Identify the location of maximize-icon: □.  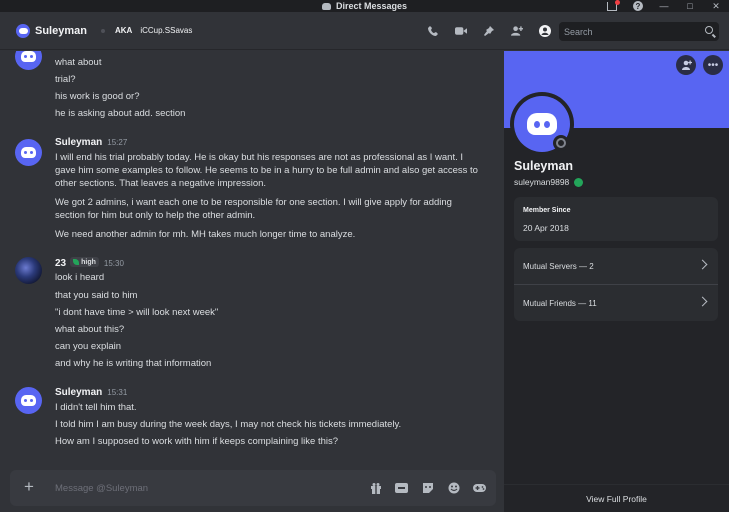
(690, 6).